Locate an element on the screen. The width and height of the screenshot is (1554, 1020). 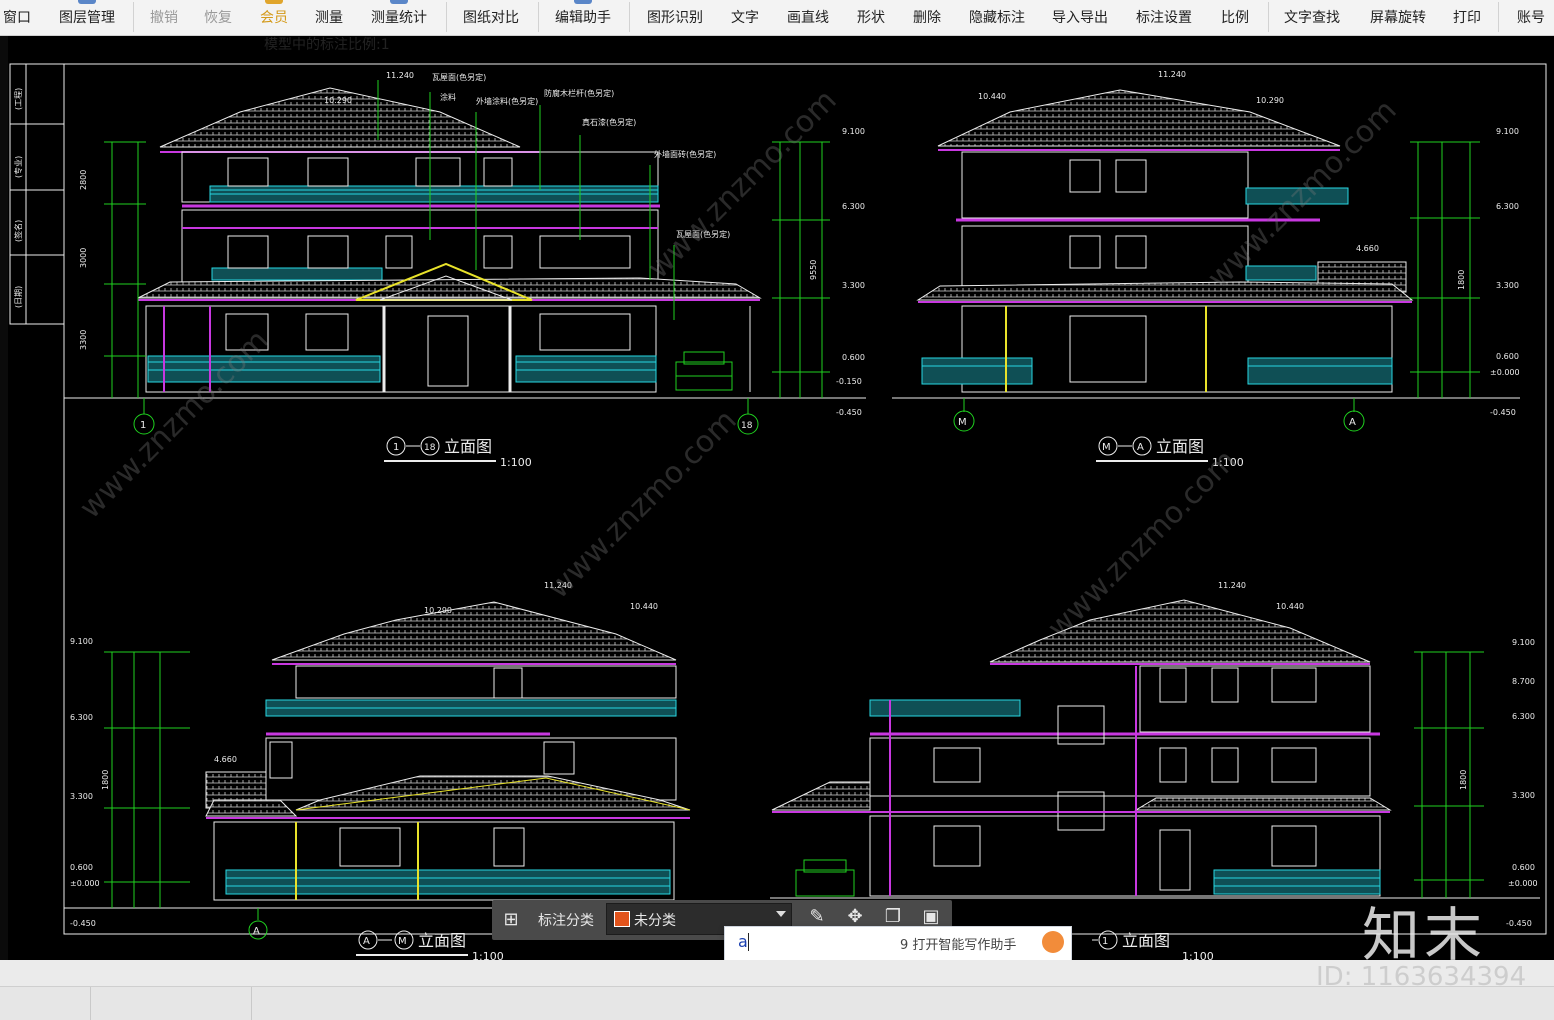
tb-edit-assistant: 编辑助手 is located at coordinates (583, 17).